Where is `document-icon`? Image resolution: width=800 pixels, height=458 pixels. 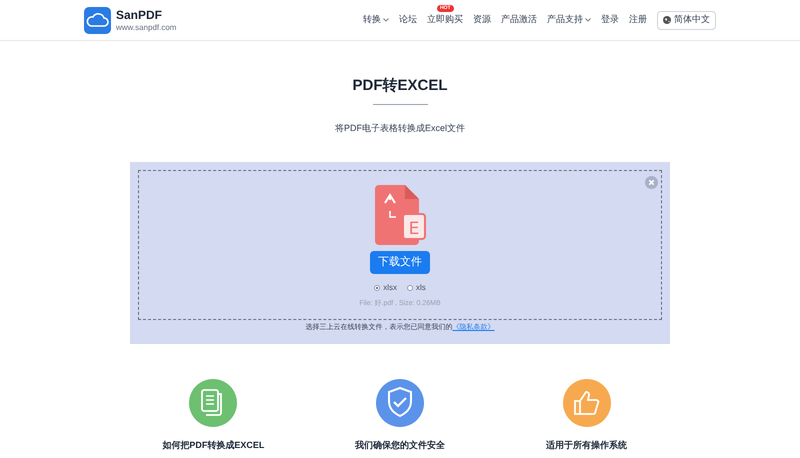 document-icon is located at coordinates (213, 403).